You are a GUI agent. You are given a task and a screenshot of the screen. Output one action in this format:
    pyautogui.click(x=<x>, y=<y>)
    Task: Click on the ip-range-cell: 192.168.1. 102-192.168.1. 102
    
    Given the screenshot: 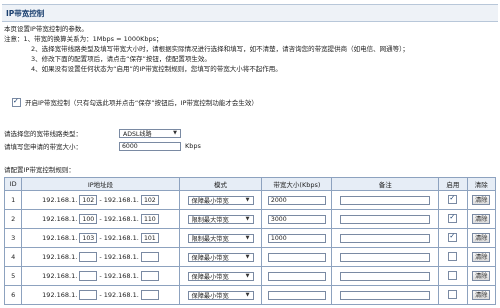 What is the action you would take?
    pyautogui.click(x=100, y=200)
    